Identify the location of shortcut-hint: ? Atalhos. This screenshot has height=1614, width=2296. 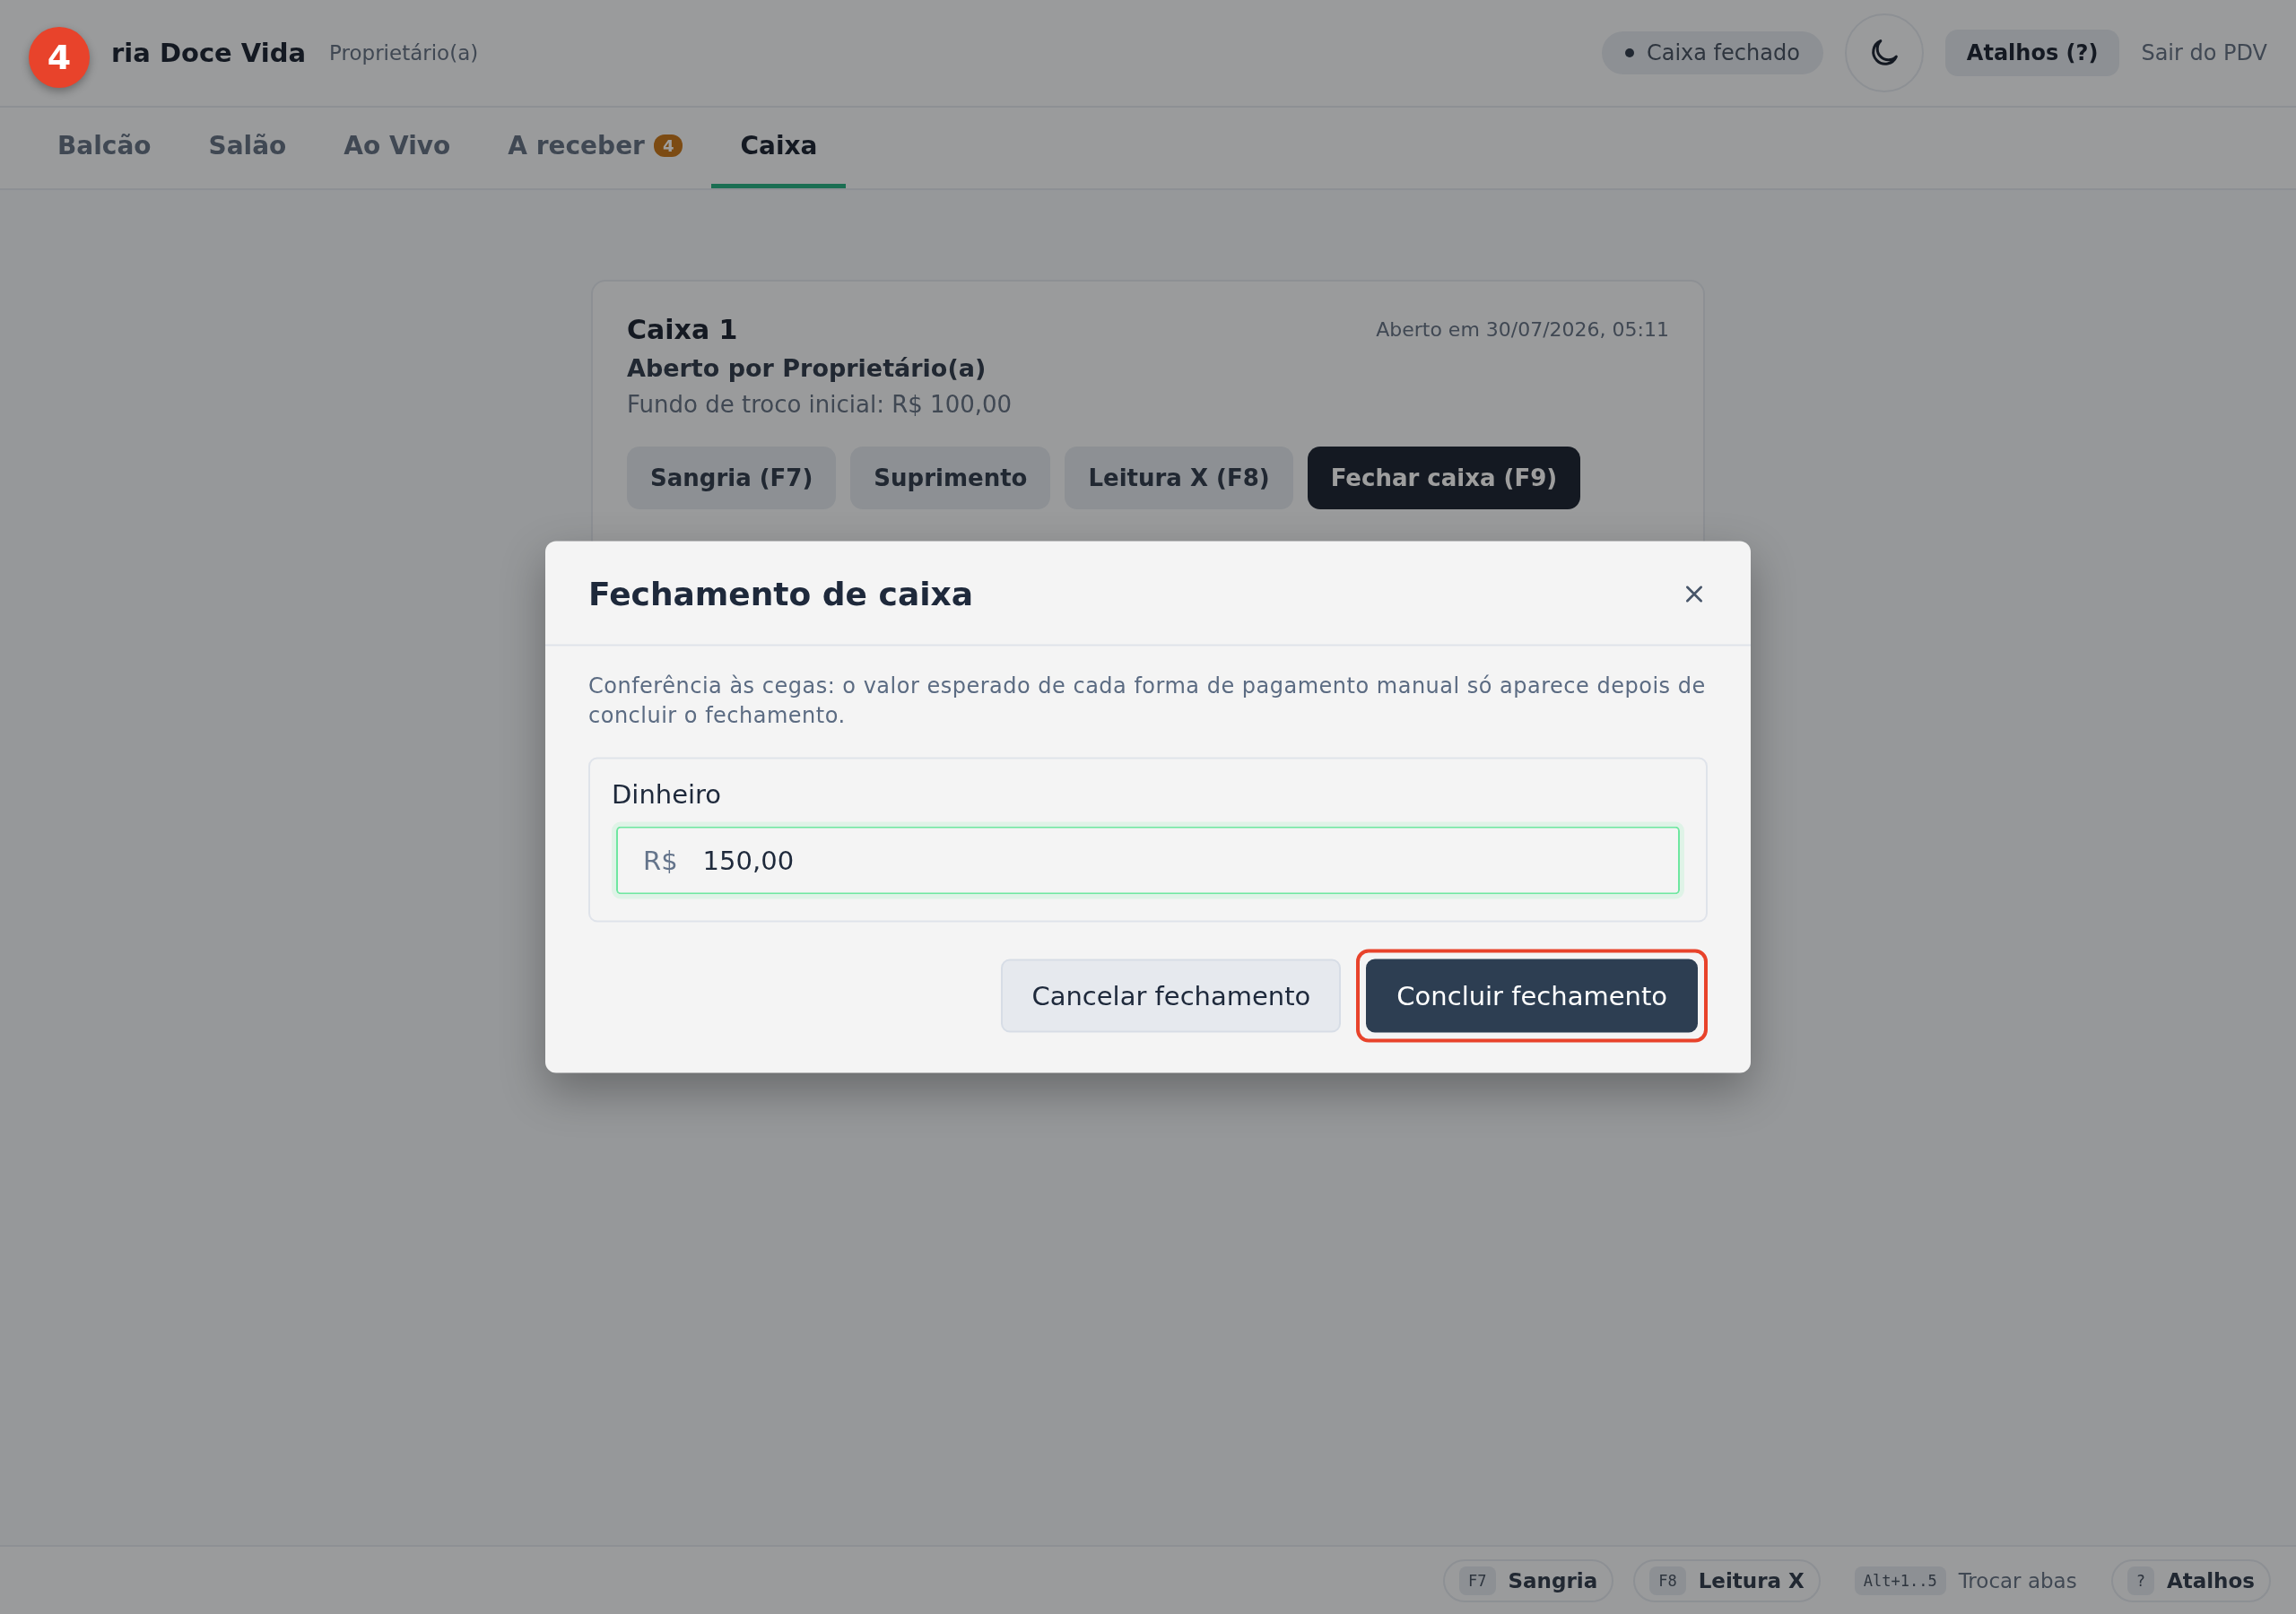
(2190, 1580).